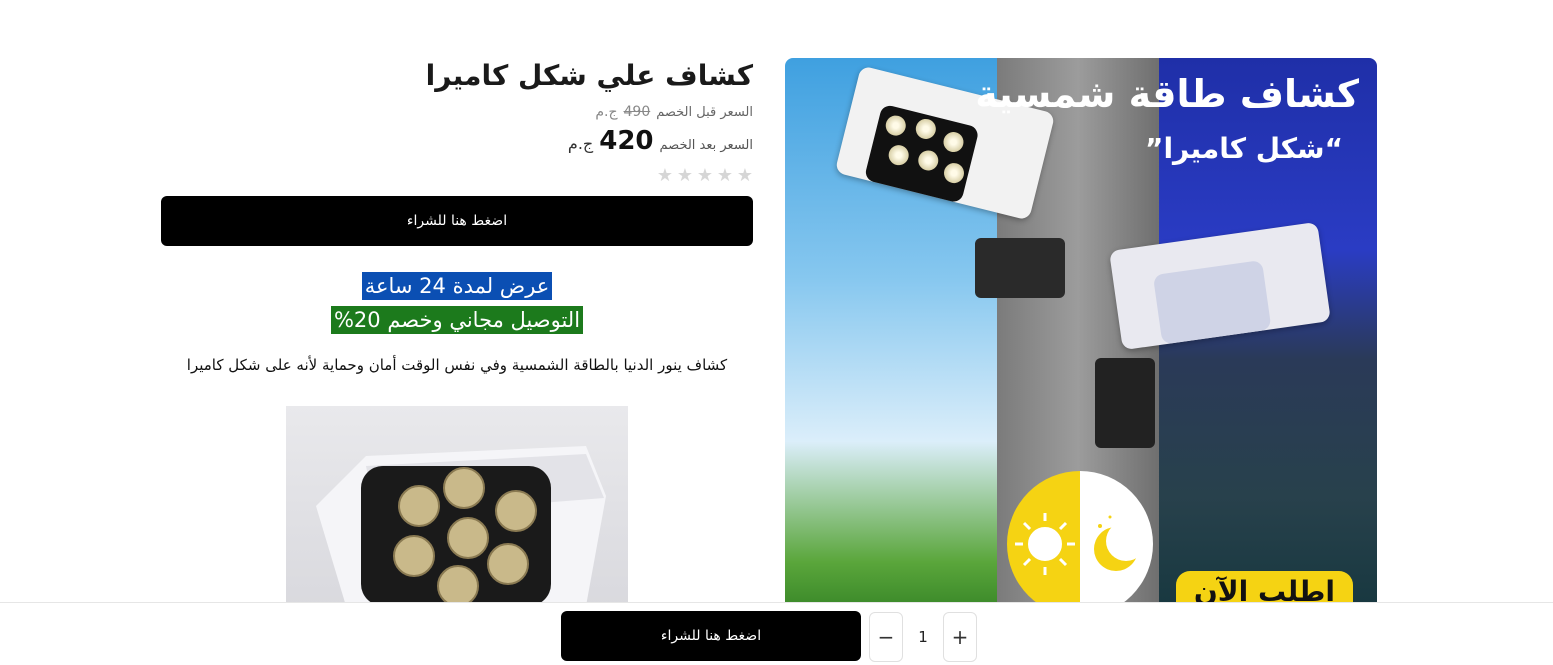 The image size is (1553, 665). Describe the element at coordinates (457, 320) in the screenshot. I see `promo-shipping-text: التوصيل مجاني وخصم 20%` at that location.